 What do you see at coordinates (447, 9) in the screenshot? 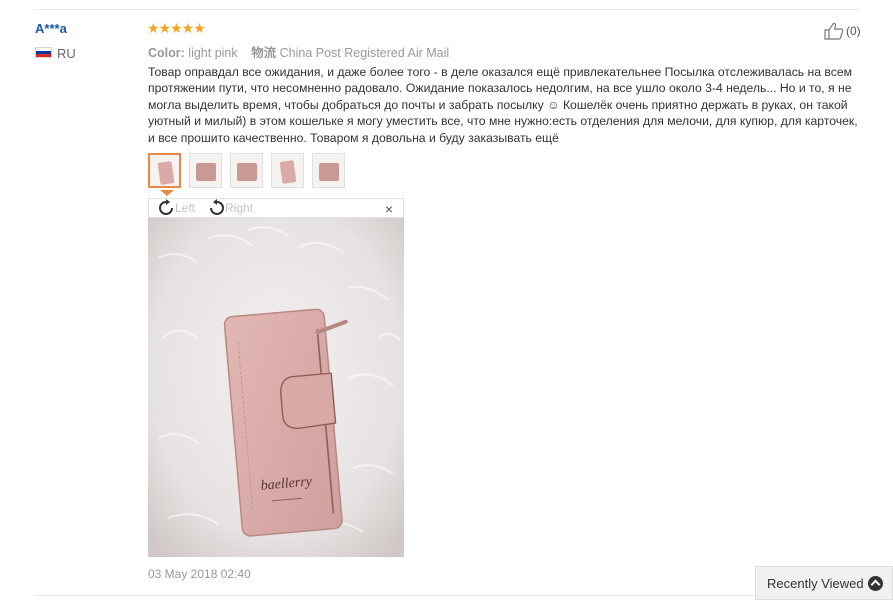
I see `review-divider-top` at bounding box center [447, 9].